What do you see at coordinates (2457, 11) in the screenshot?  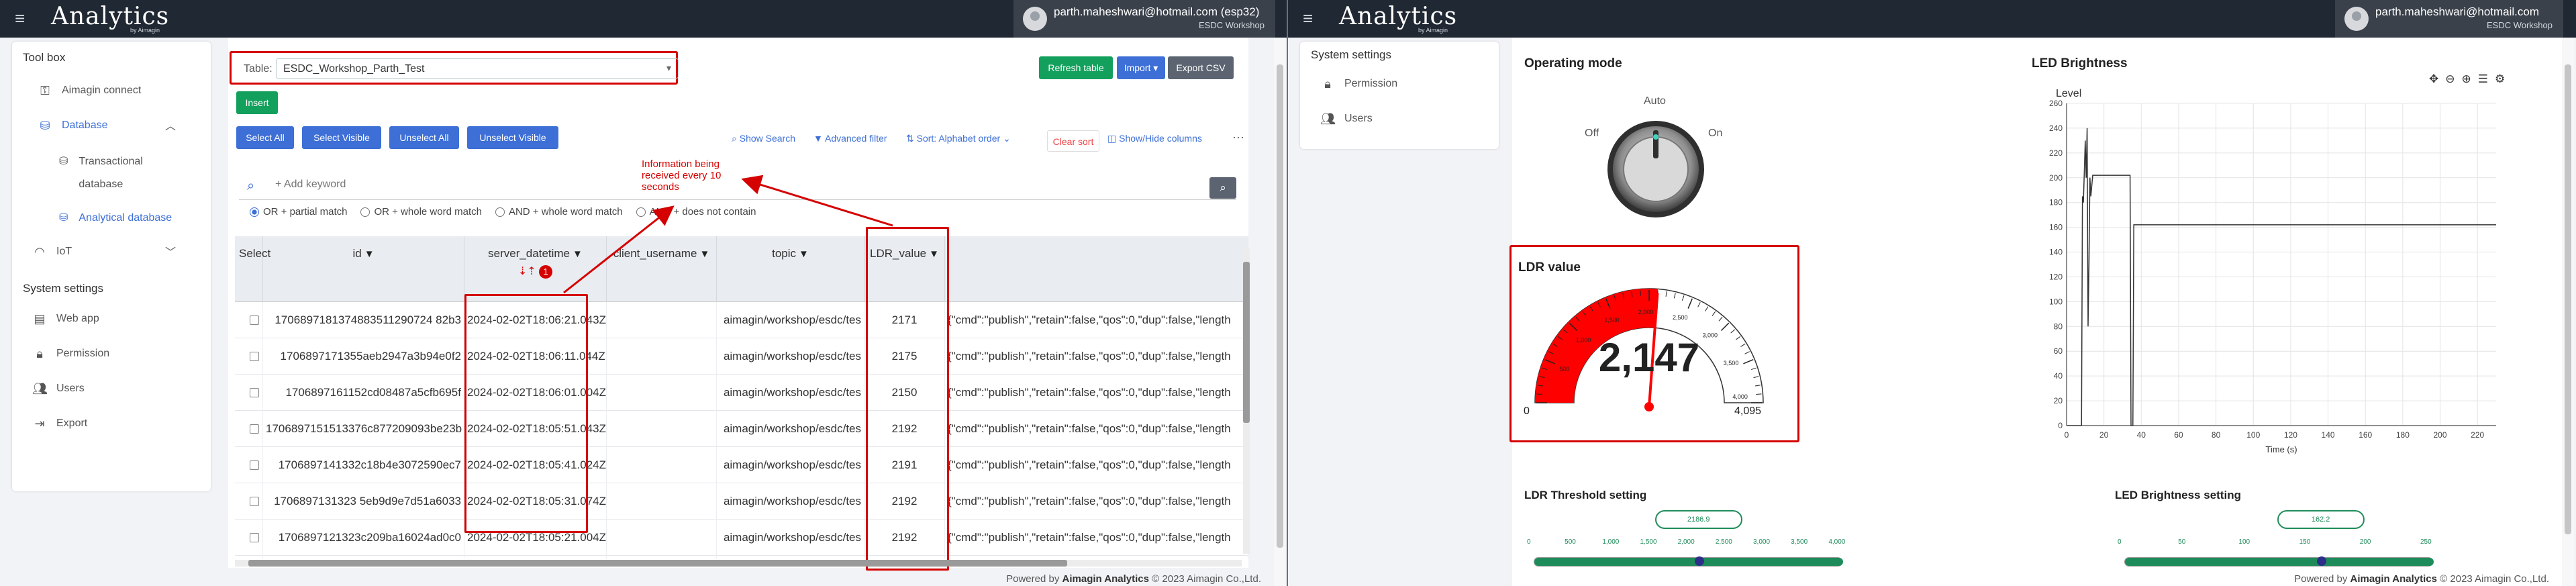 I see `user-email: parth.maheshwari@hotmail.com` at bounding box center [2457, 11].